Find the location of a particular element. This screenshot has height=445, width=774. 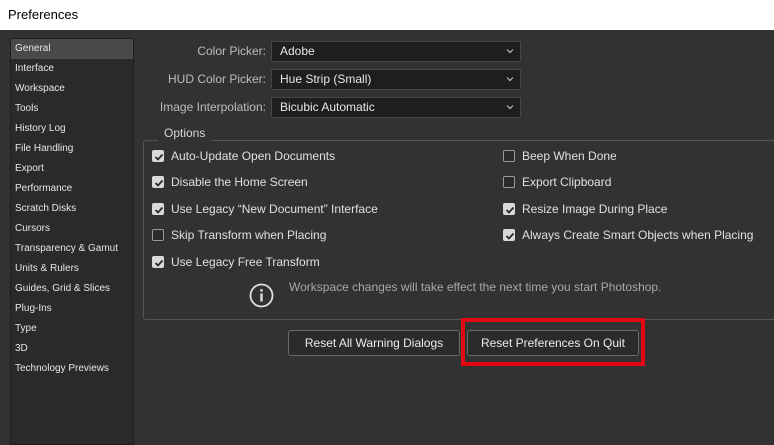

color-picker-label: Color Picker: is located at coordinates (231, 51).